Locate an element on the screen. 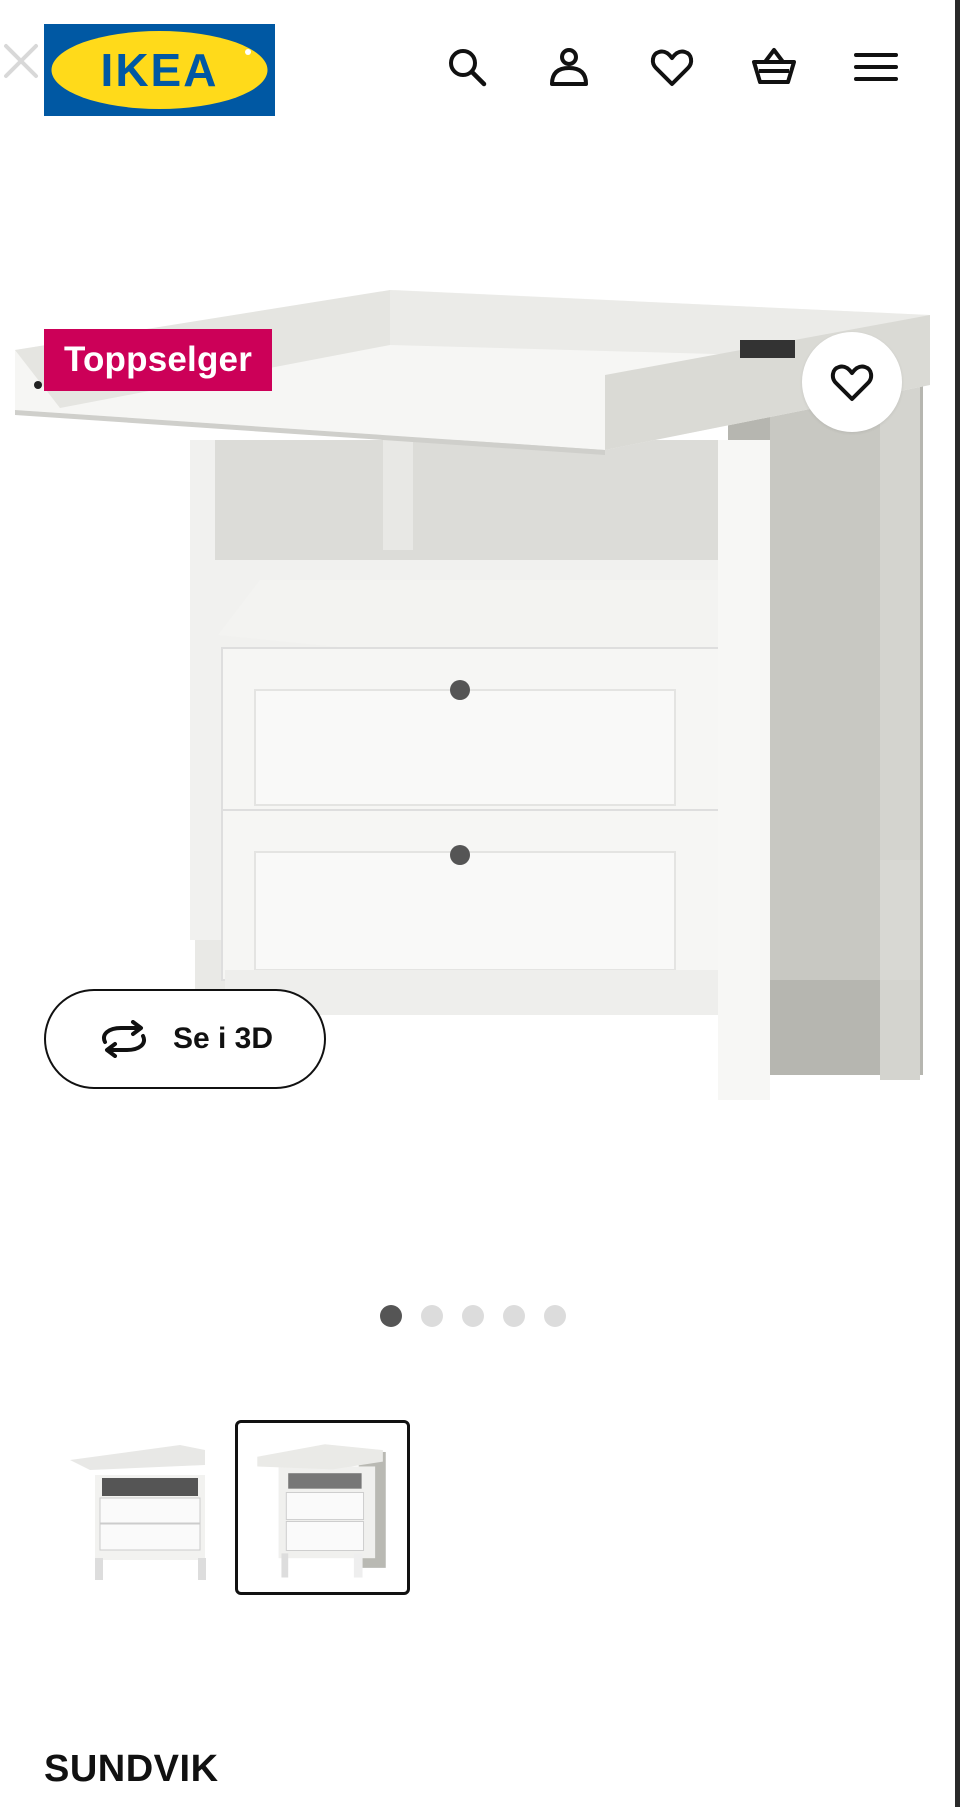 The width and height of the screenshot is (960, 1807). view-in-3d-button: Se i 3D is located at coordinates (185, 1039).